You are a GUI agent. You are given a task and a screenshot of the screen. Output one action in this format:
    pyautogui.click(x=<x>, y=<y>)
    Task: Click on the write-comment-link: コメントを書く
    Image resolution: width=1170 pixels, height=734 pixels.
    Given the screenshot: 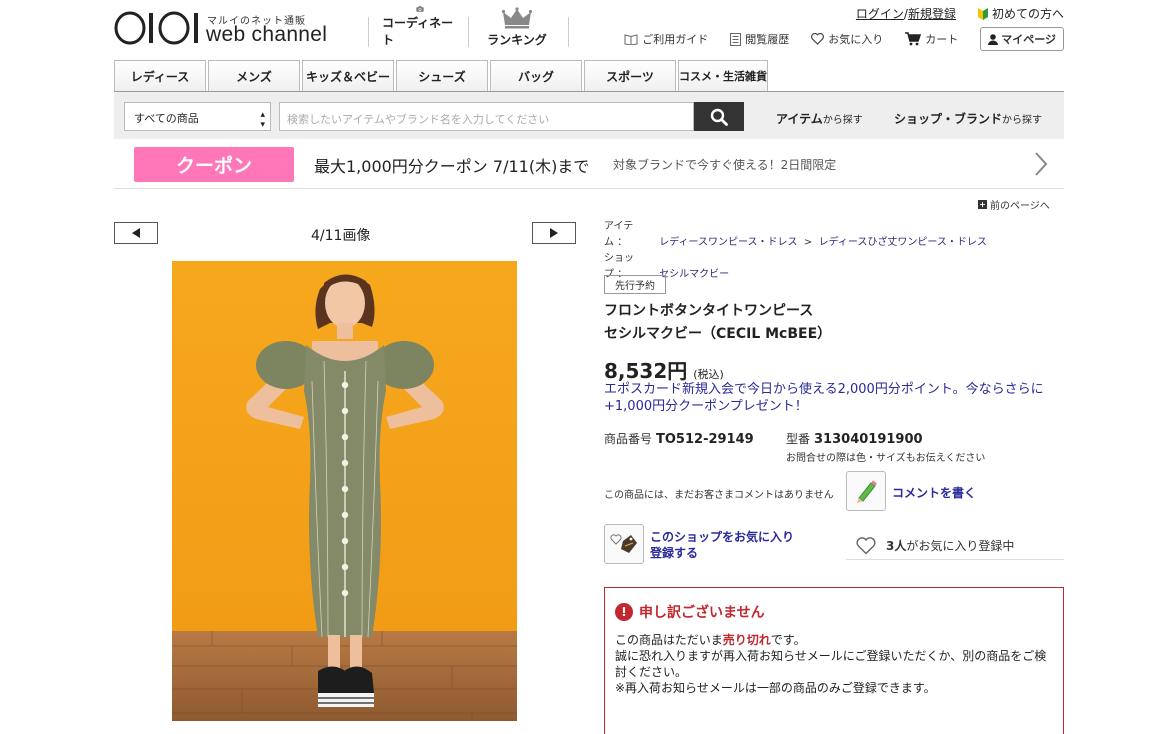 What is the action you would take?
    pyautogui.click(x=934, y=492)
    